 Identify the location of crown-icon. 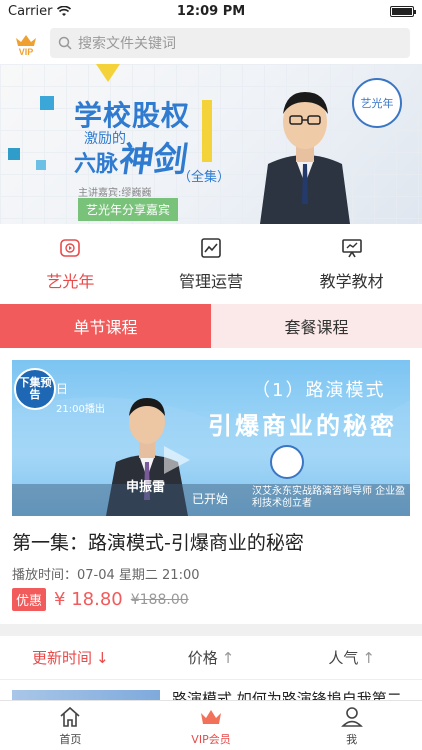
(211, 716).